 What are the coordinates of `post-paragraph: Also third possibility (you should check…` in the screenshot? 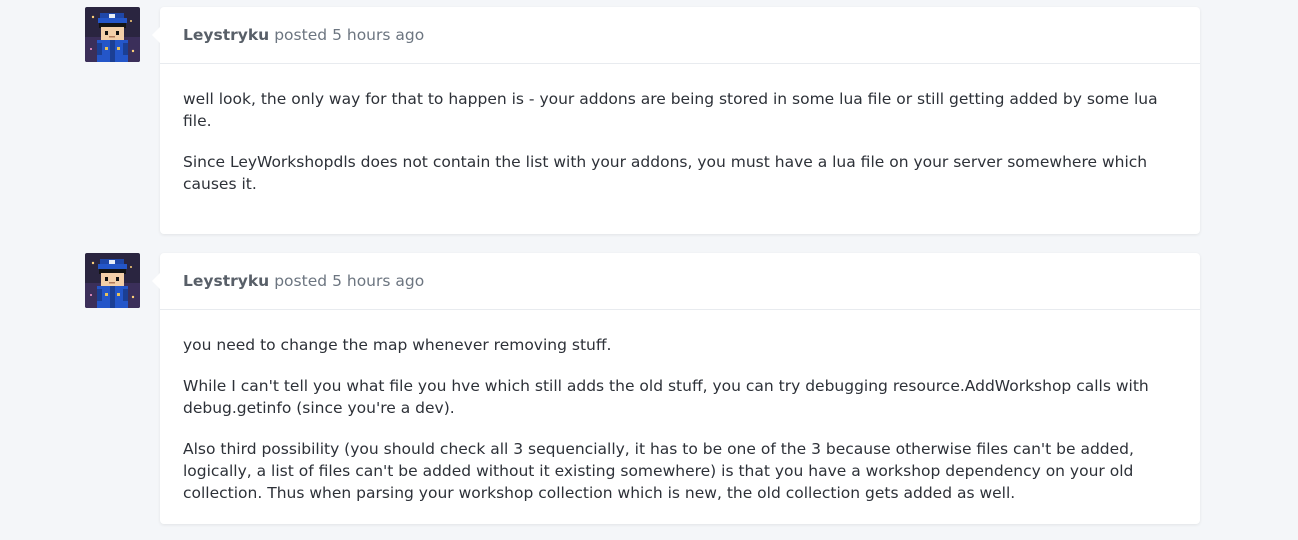 It's located at (658, 471).